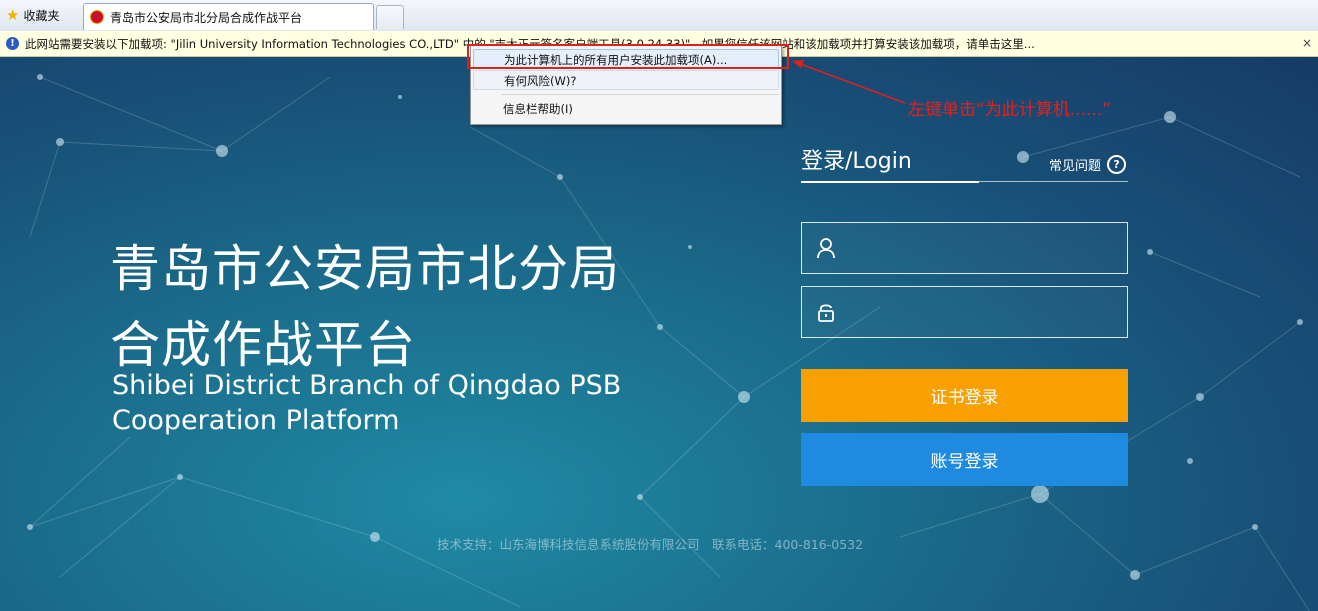  What do you see at coordinates (626, 109) in the screenshot?
I see `menu-item-infobar-help: 信息栏帮助(I)` at bounding box center [626, 109].